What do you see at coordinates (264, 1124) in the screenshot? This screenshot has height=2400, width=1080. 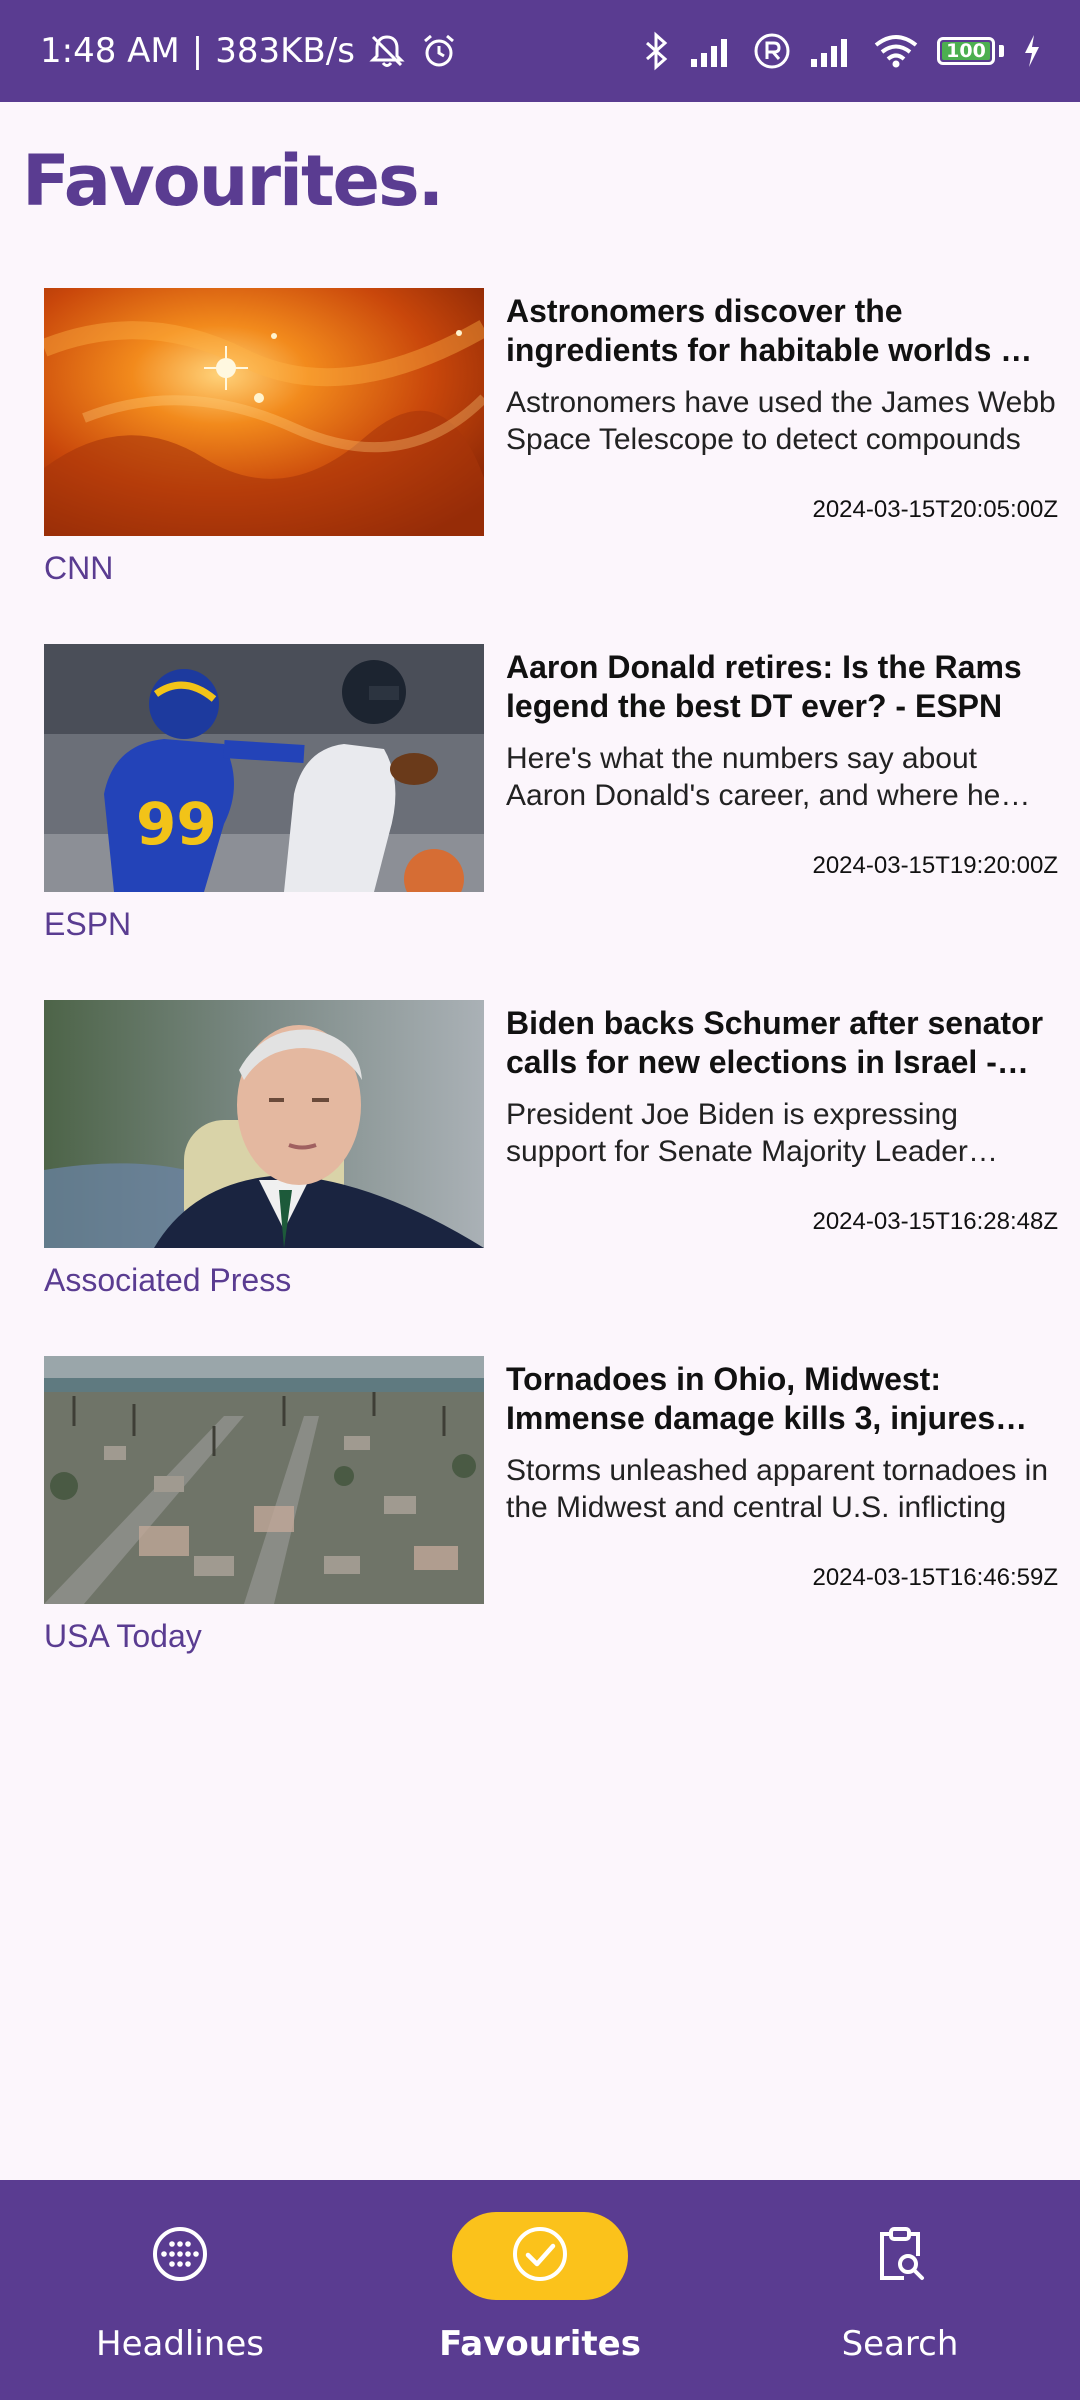 I see `portrait-image` at bounding box center [264, 1124].